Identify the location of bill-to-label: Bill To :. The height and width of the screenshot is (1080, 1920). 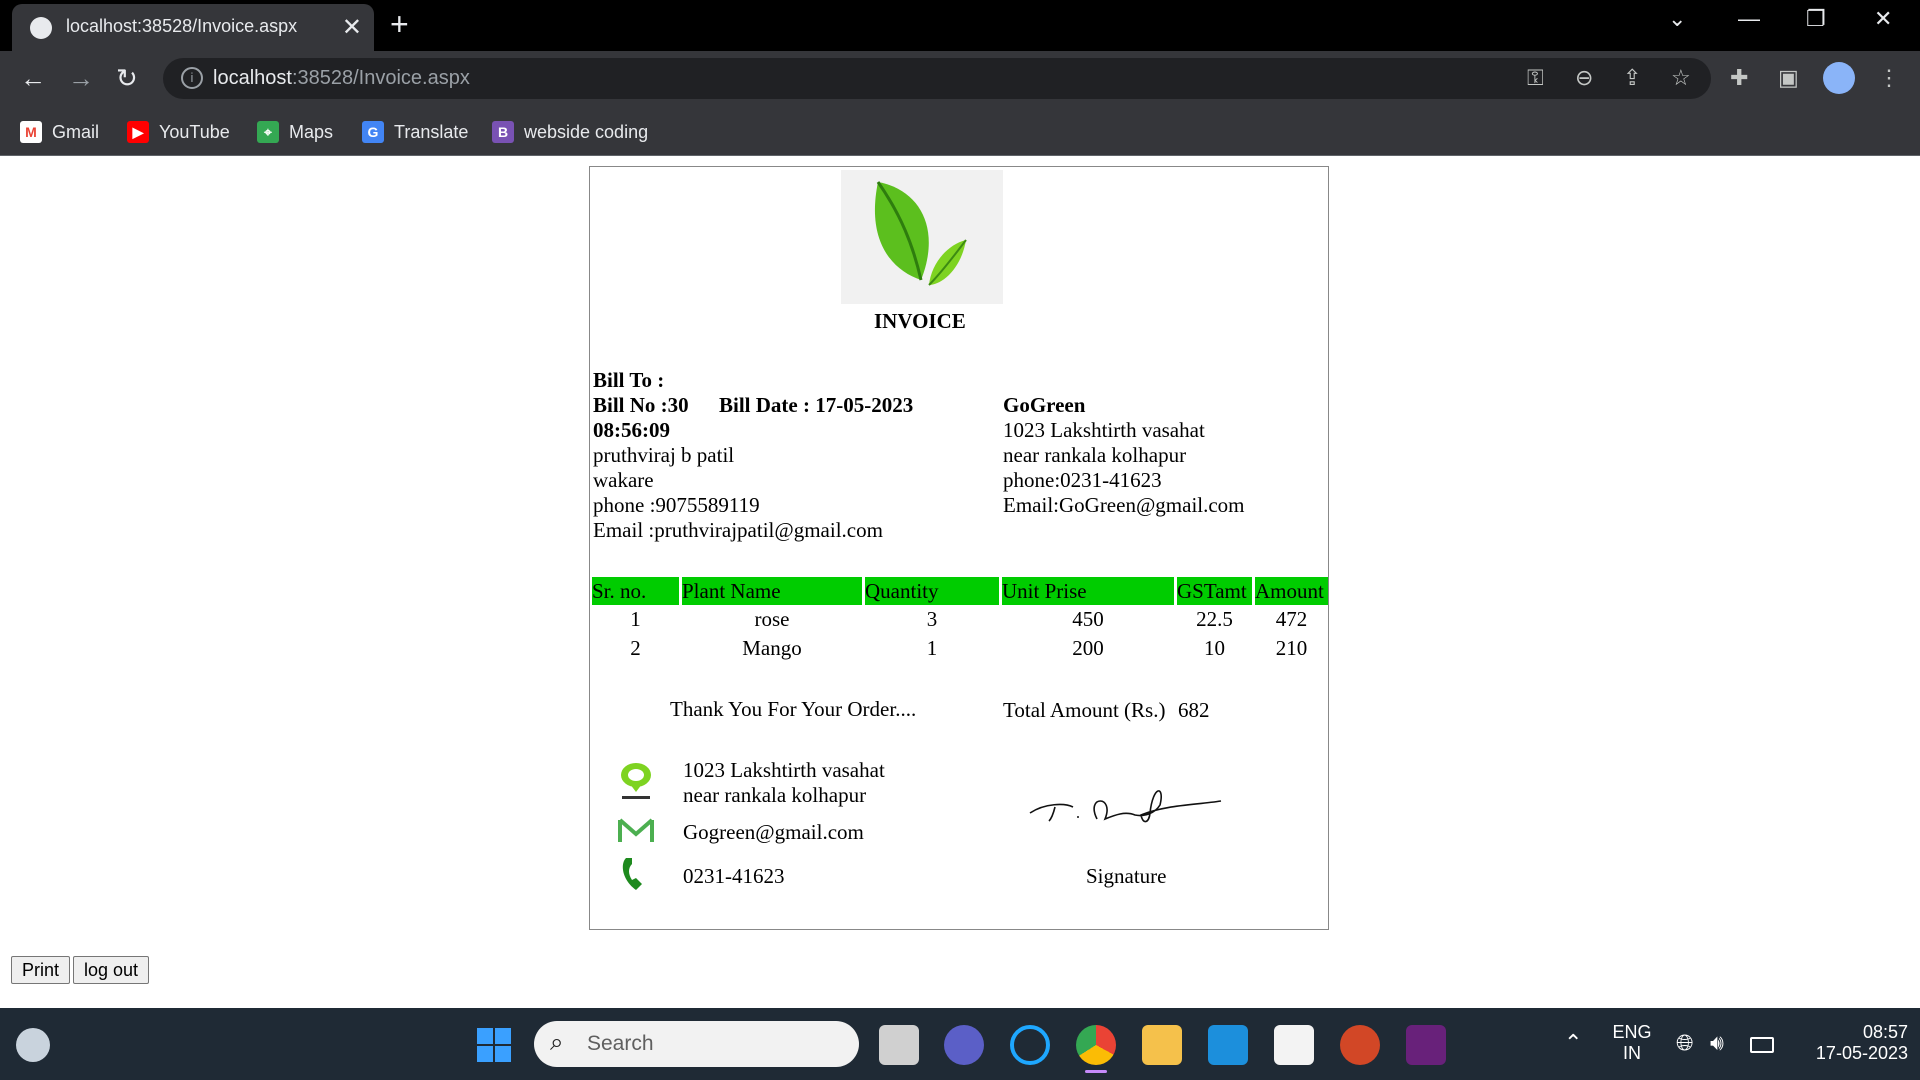
(629, 380).